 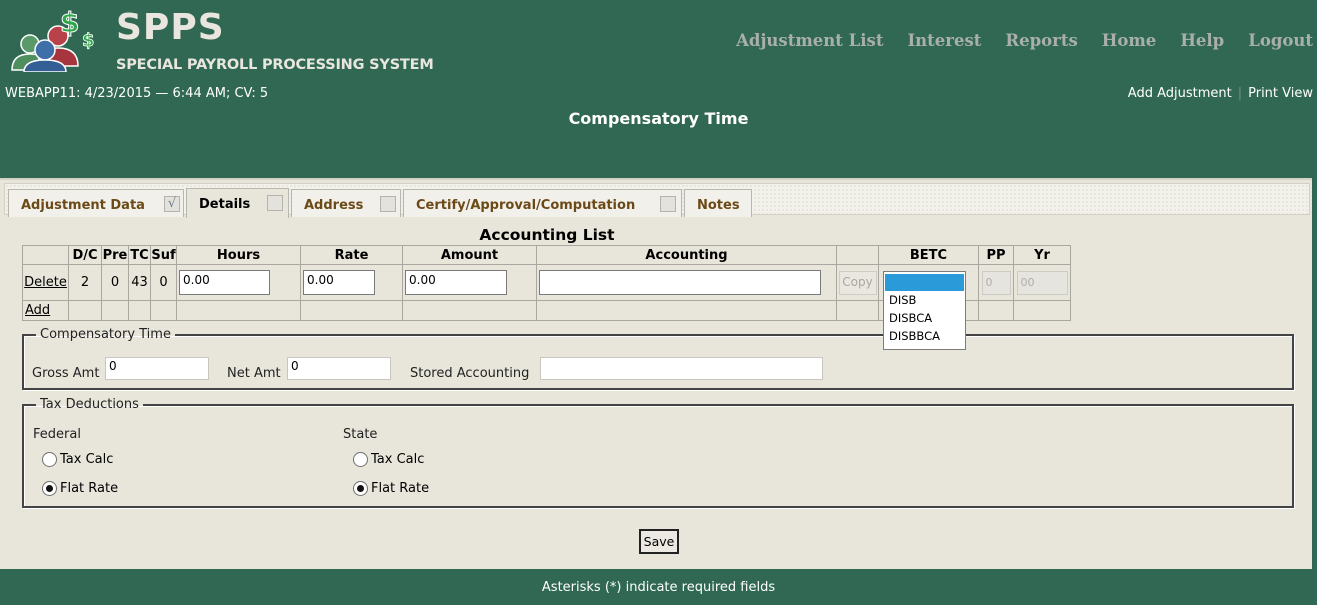 What do you see at coordinates (1041, 41) in the screenshot?
I see `nav-reports: Reports` at bounding box center [1041, 41].